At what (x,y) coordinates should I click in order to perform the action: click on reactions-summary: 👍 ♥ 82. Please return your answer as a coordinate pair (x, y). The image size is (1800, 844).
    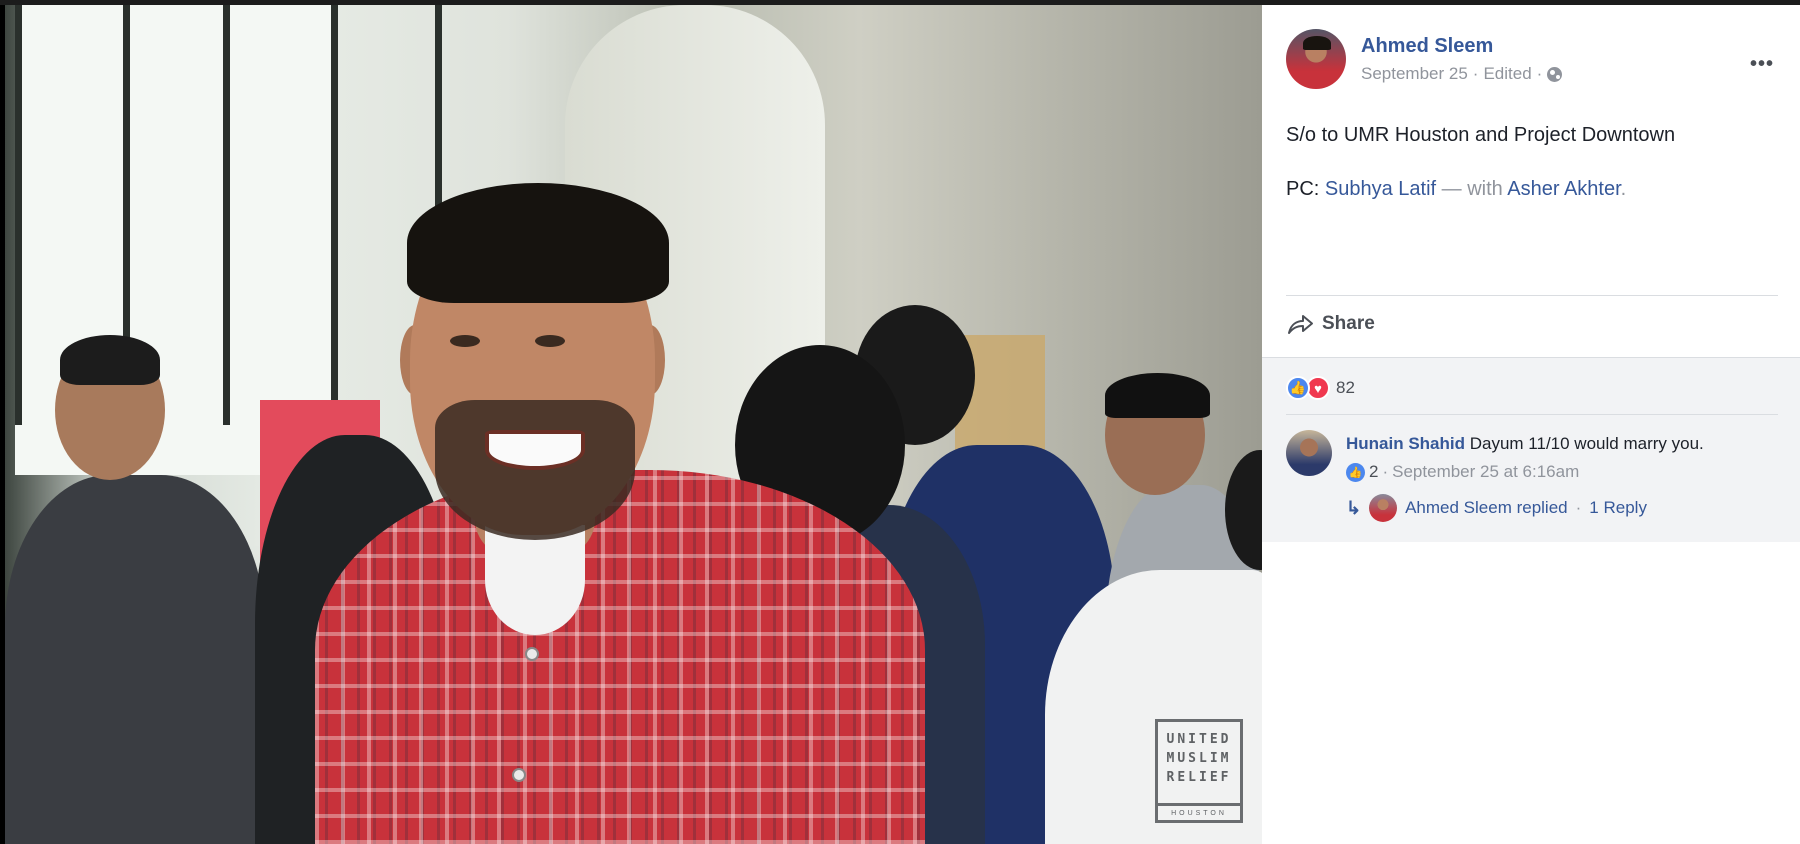
    Looking at the image, I should click on (1320, 388).